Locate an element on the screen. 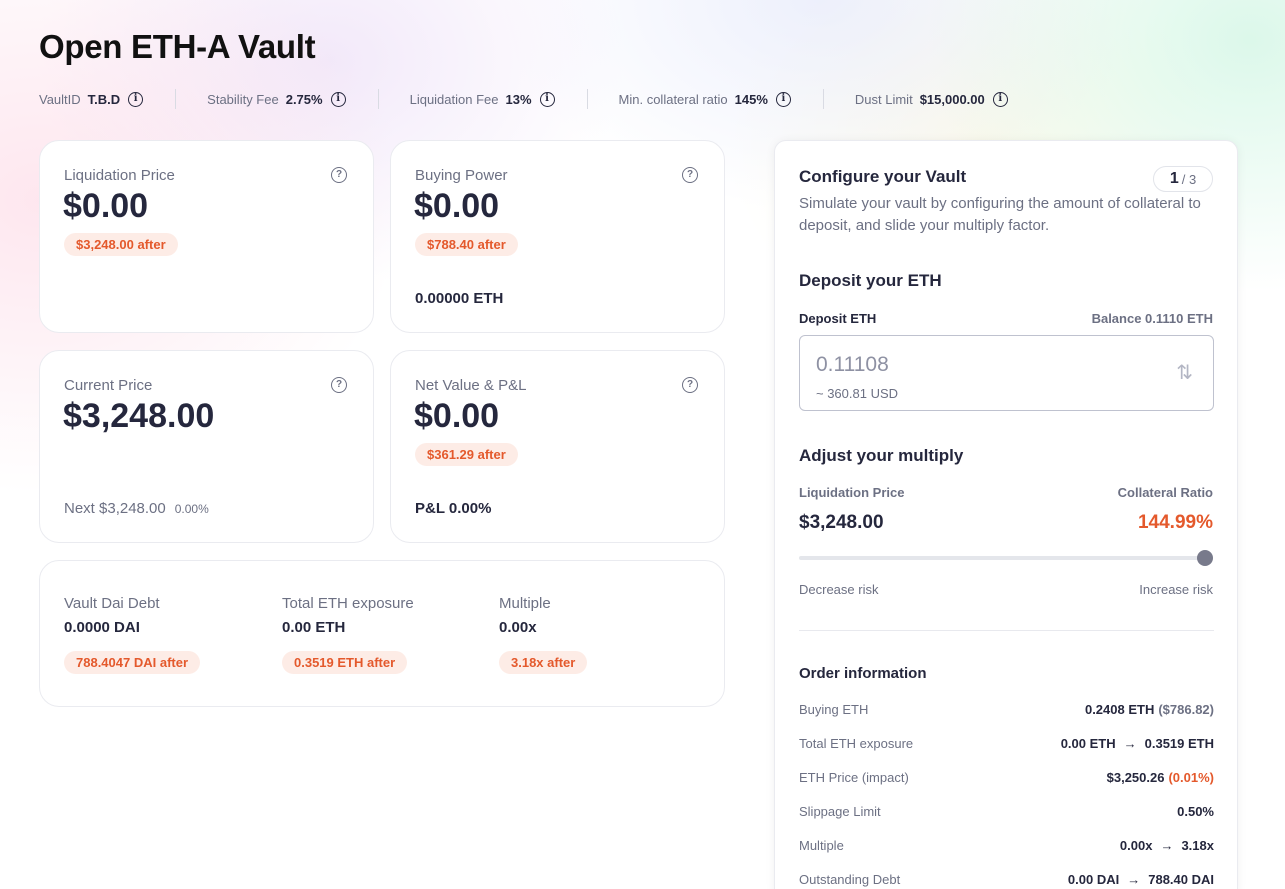  order-value-to: 788.40 DAI is located at coordinates (1181, 879).